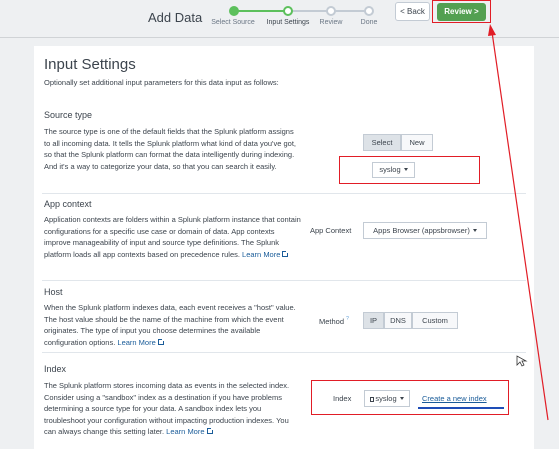 The height and width of the screenshot is (449, 559). I want to click on index-dropdown: syslog, so click(387, 398).